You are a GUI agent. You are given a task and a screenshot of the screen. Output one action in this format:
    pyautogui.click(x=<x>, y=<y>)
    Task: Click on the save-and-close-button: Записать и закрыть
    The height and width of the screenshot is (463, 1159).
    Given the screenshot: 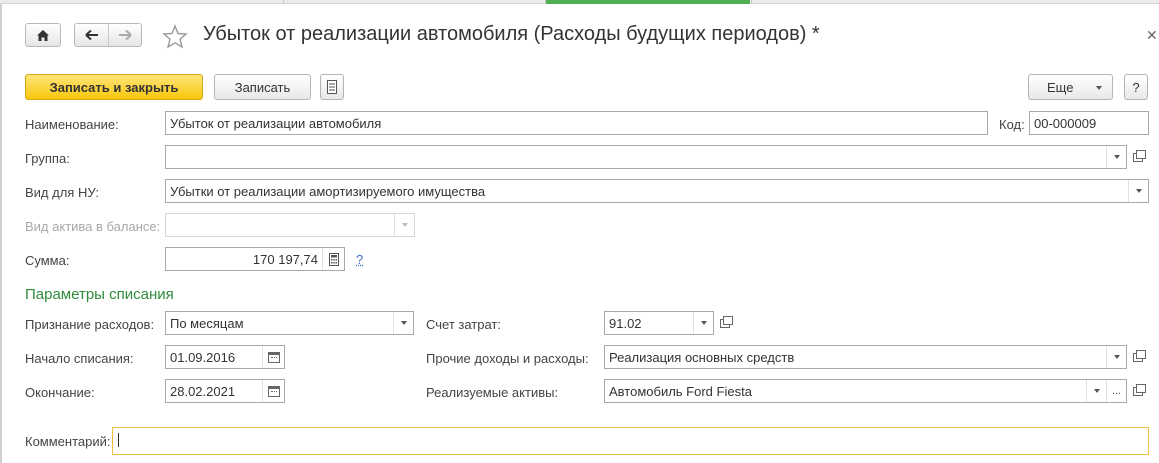 What is the action you would take?
    pyautogui.click(x=114, y=87)
    